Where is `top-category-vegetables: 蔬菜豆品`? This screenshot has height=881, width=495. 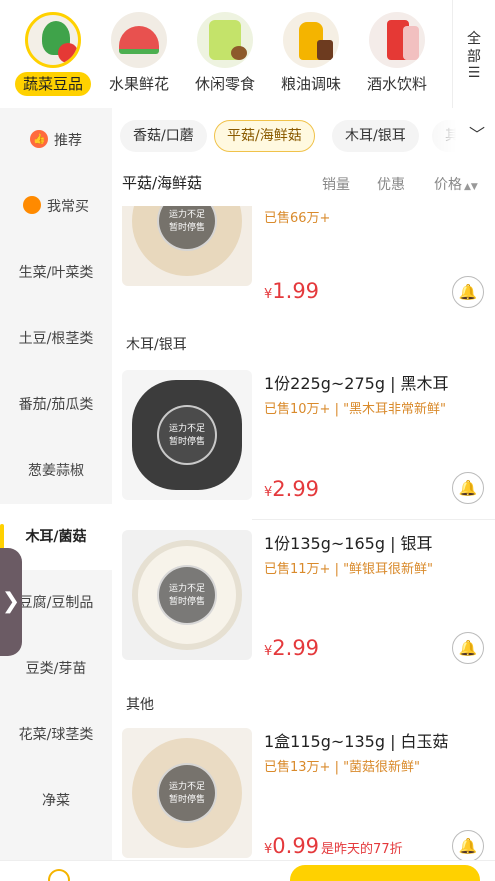 top-category-vegetables: 蔬菜豆品 is located at coordinates (53, 54).